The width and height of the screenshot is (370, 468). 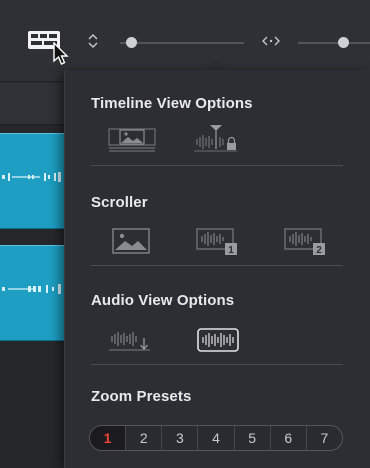 I want to click on track-height-slider-track, so click(x=182, y=43).